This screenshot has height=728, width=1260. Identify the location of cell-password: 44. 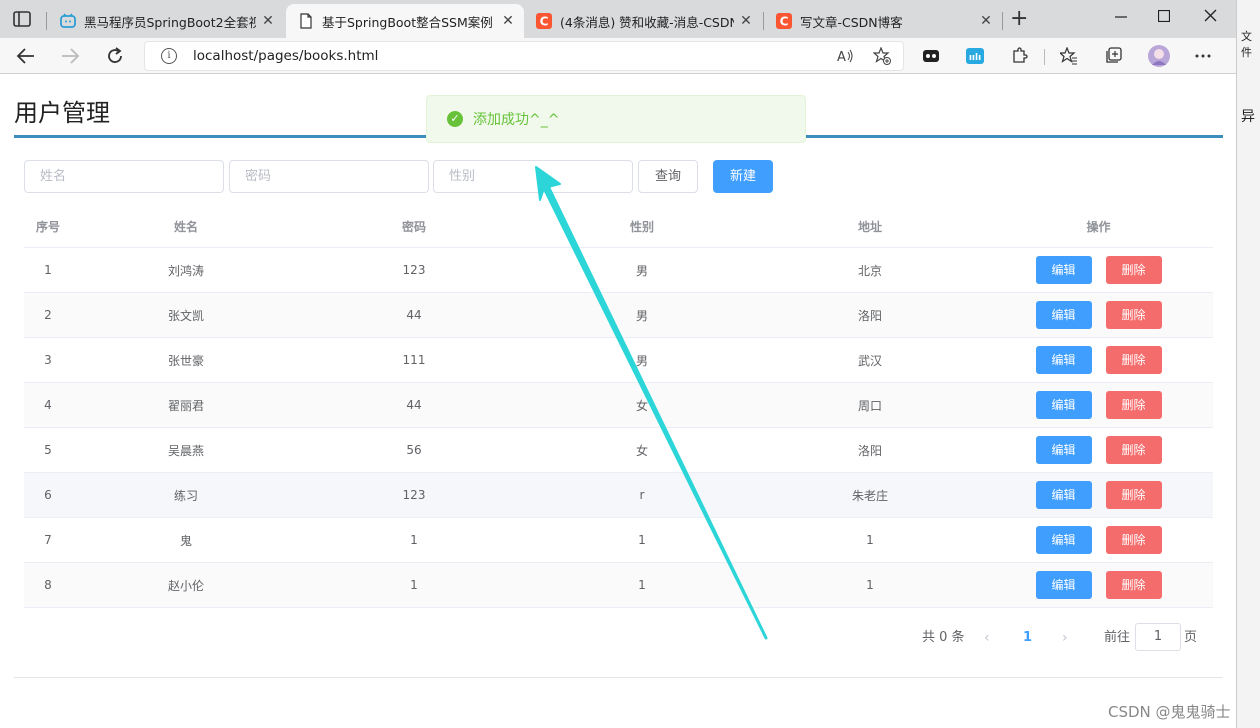
(414, 315).